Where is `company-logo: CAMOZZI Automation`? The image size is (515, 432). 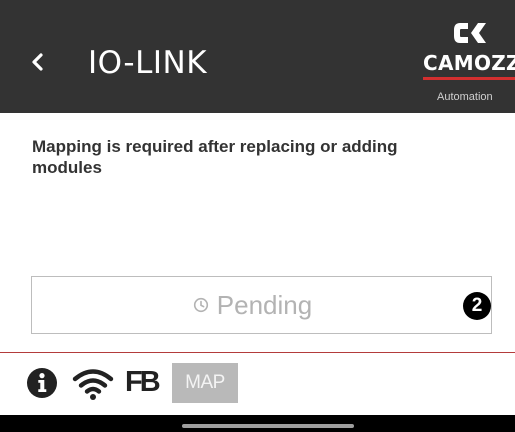
company-logo: CAMOZZI Automation is located at coordinates (467, 63).